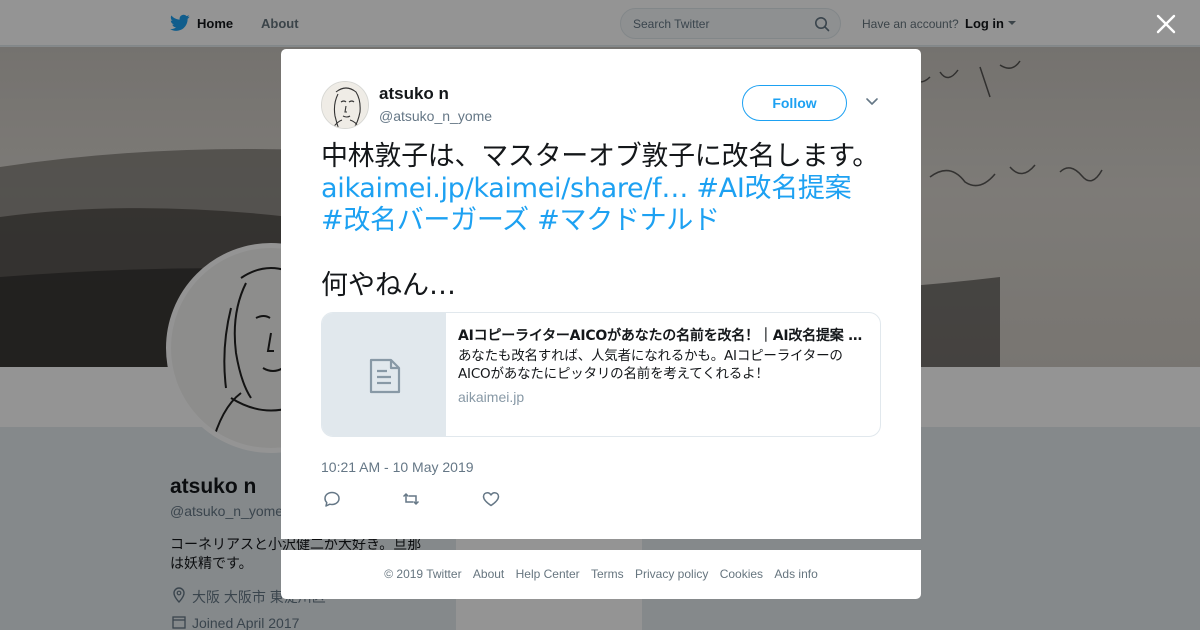 The width and height of the screenshot is (1200, 630). Describe the element at coordinates (872, 102) in the screenshot. I see `chevron-down-icon` at that location.